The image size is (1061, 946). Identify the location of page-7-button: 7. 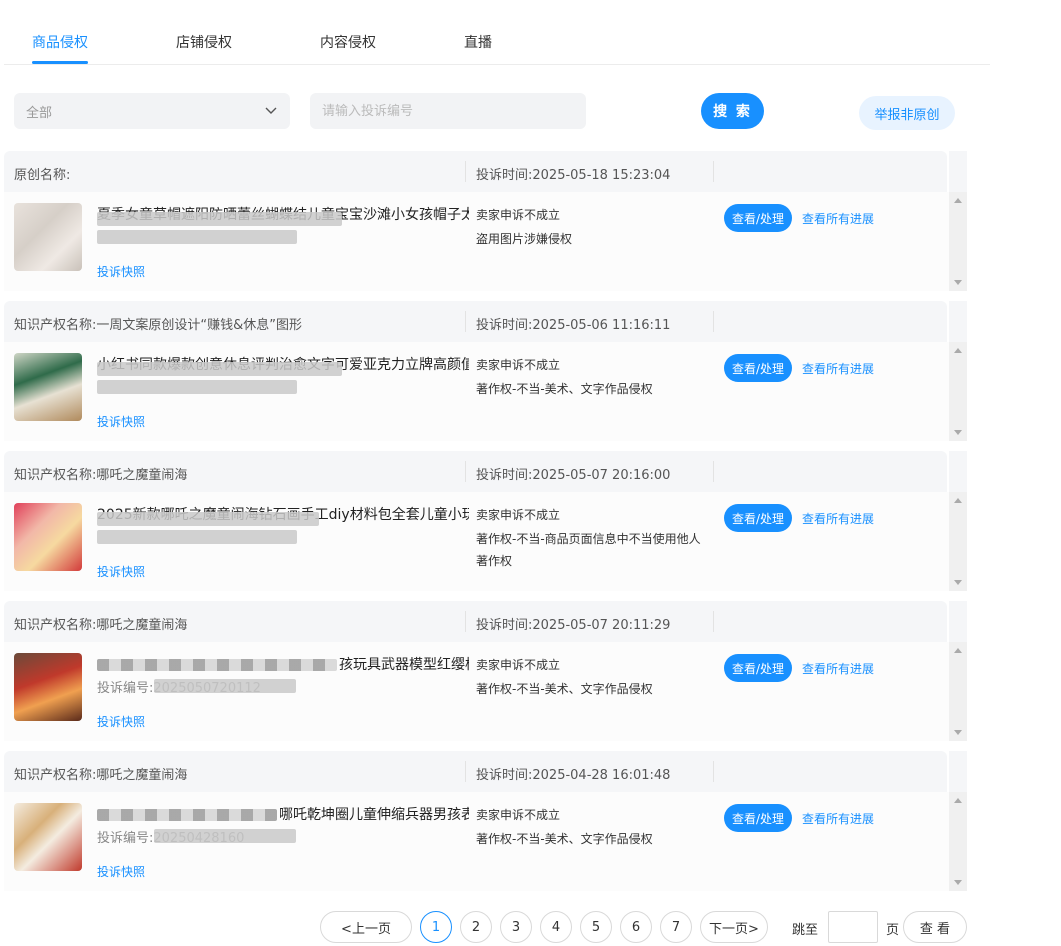
(676, 927).